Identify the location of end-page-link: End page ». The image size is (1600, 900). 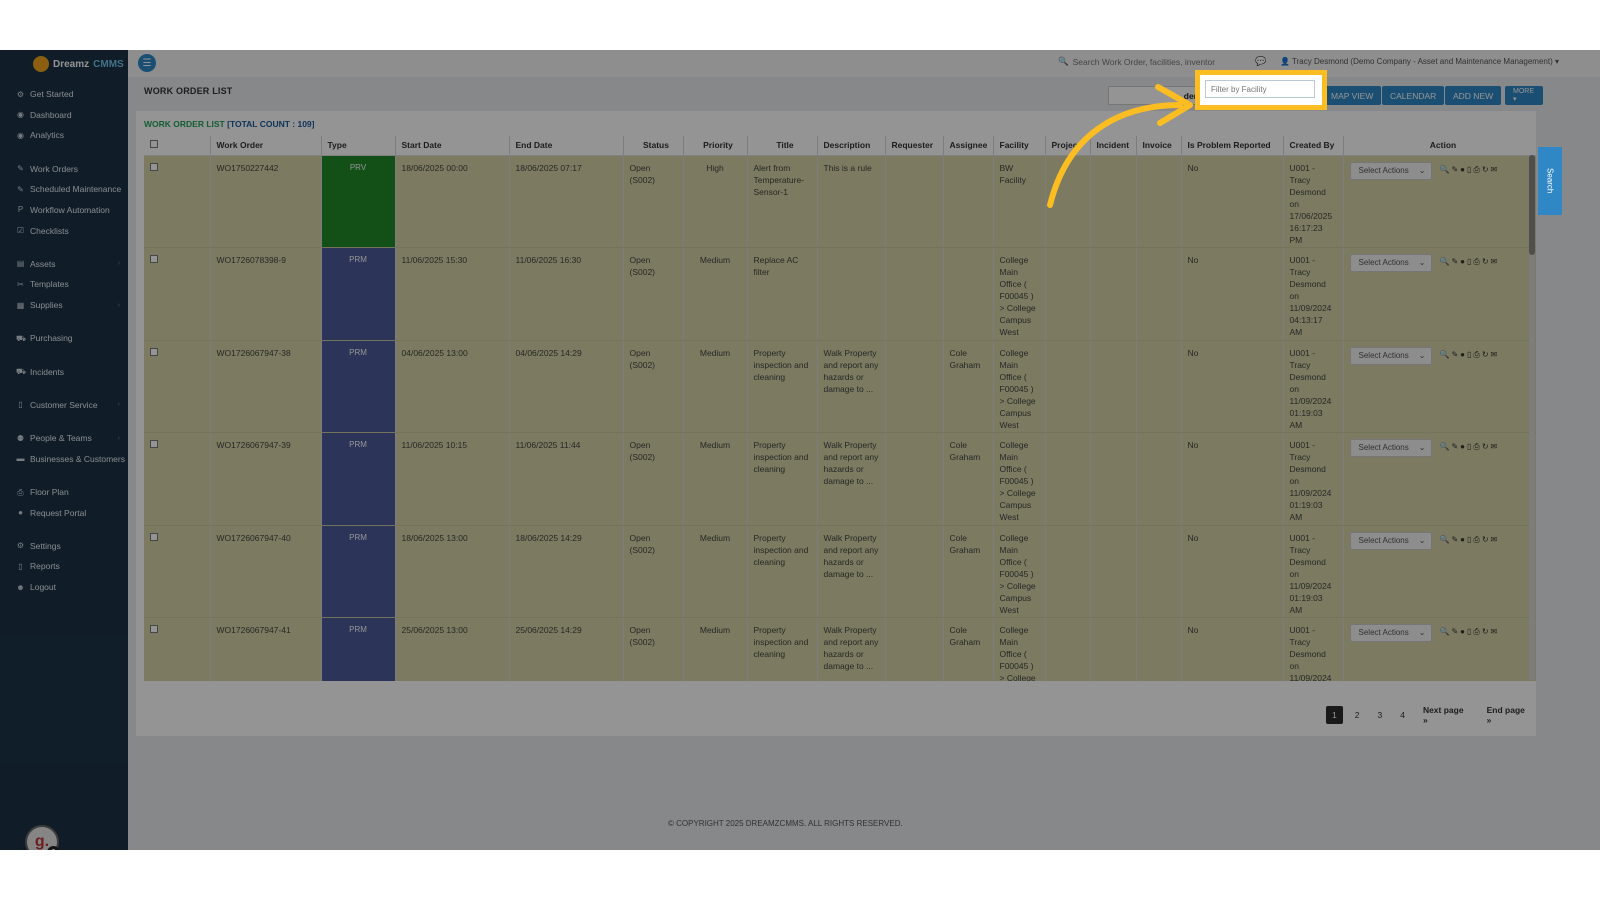
(1508, 715).